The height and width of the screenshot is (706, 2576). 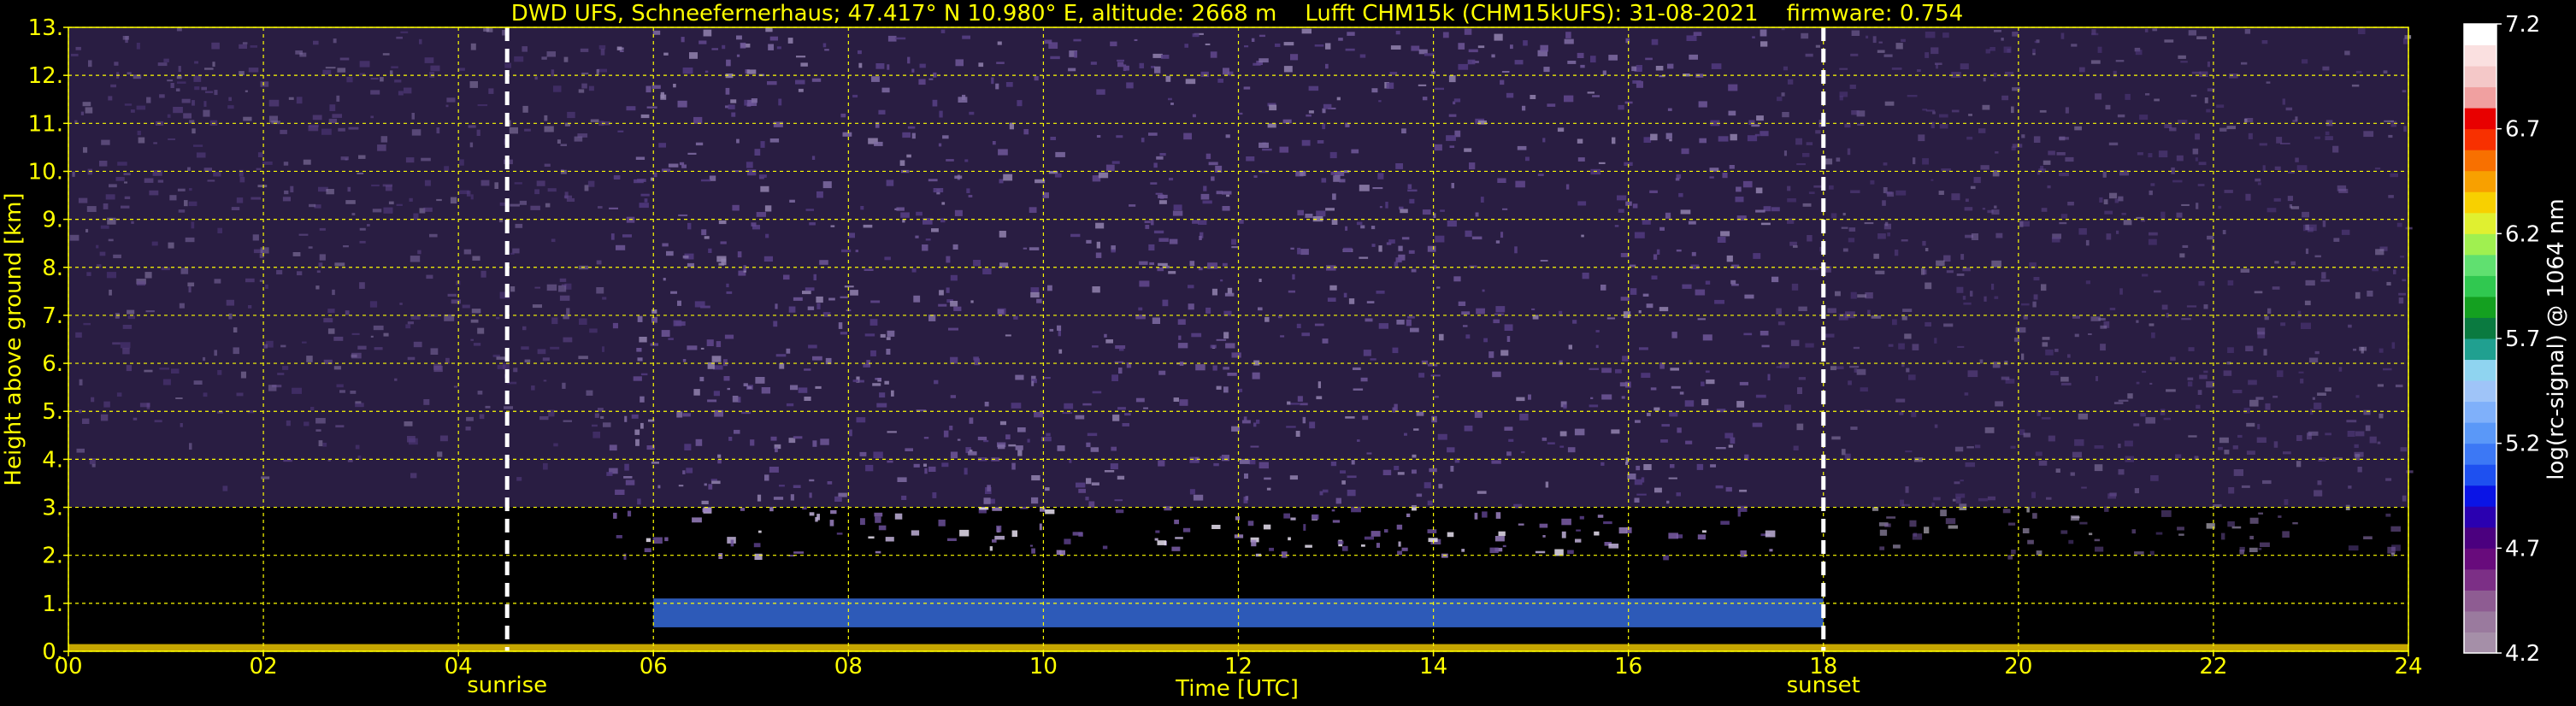 I want to click on x-tick-label: 10, so click(x=1043, y=667).